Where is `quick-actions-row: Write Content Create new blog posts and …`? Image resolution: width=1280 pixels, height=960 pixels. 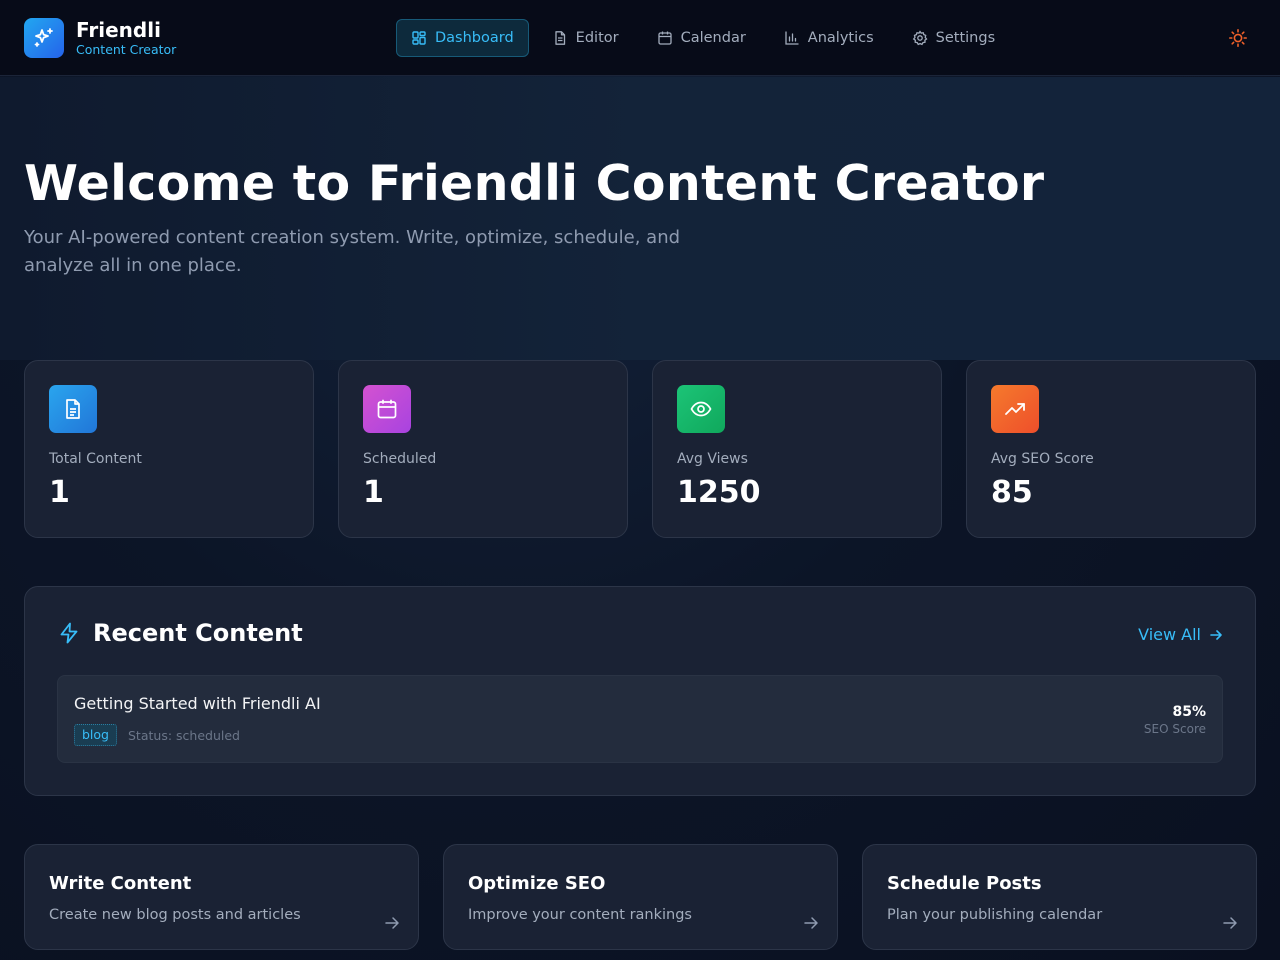
quick-actions-row: Write Content Create new blog posts and … is located at coordinates (640, 897).